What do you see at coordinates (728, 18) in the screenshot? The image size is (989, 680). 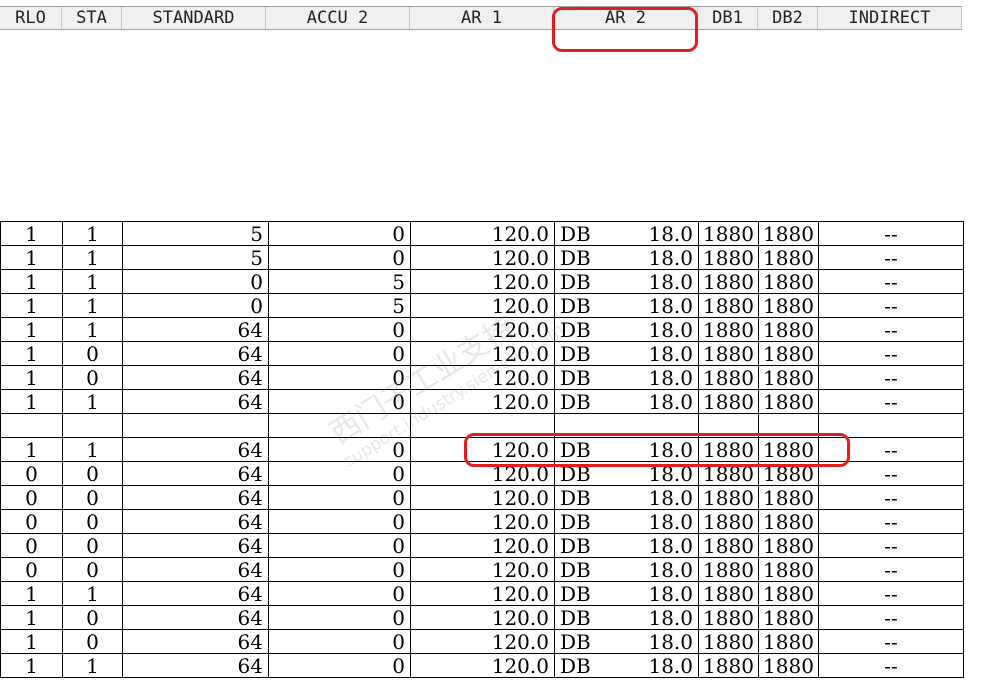 I see `col-header-db1: DB1` at bounding box center [728, 18].